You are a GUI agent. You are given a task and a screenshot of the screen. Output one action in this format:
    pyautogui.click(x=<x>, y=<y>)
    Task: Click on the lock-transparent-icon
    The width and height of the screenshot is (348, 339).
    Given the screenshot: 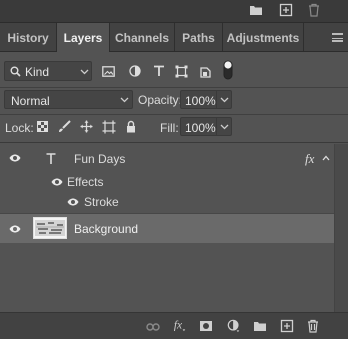 What is the action you would take?
    pyautogui.click(x=42, y=126)
    